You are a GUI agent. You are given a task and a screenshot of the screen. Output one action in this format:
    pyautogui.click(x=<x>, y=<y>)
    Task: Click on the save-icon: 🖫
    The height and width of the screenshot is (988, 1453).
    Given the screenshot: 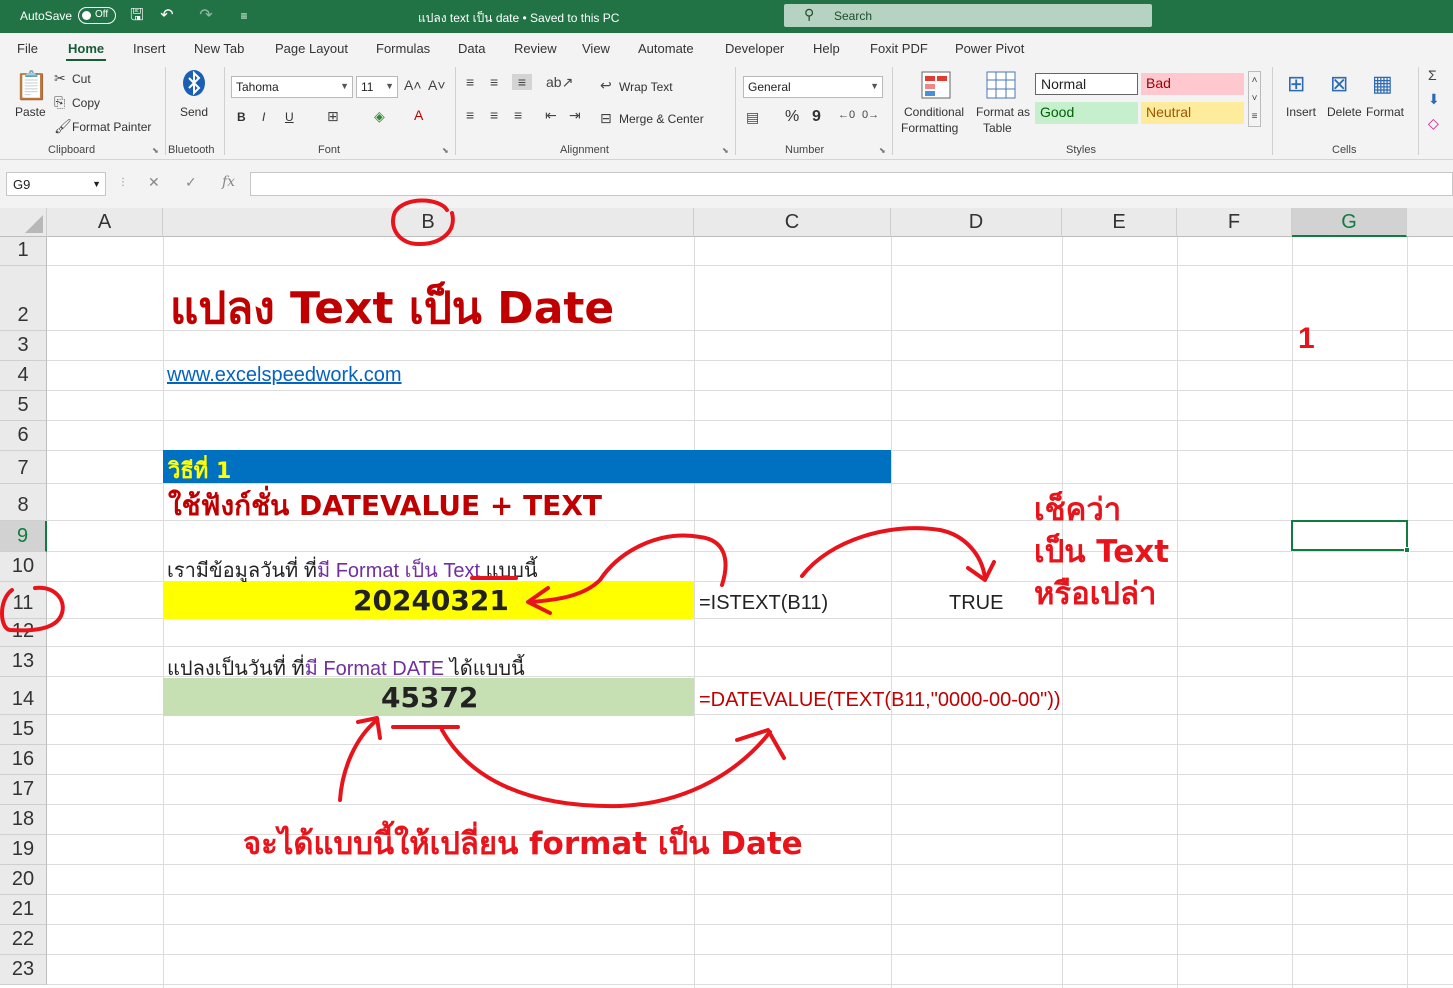 What is the action you would take?
    pyautogui.click(x=137, y=16)
    